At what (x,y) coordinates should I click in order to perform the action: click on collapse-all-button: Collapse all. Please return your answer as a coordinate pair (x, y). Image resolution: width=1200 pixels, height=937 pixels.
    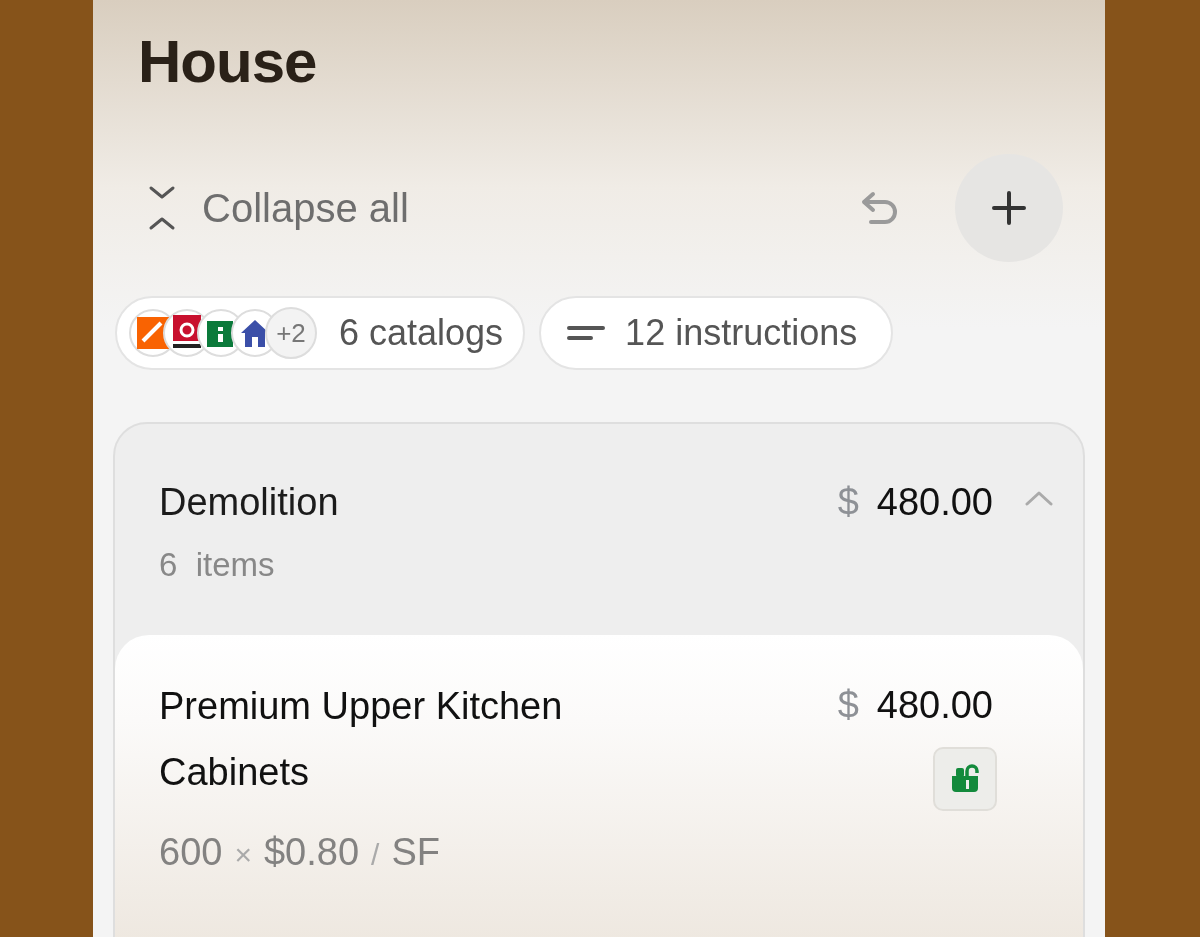
    Looking at the image, I should click on (278, 208).